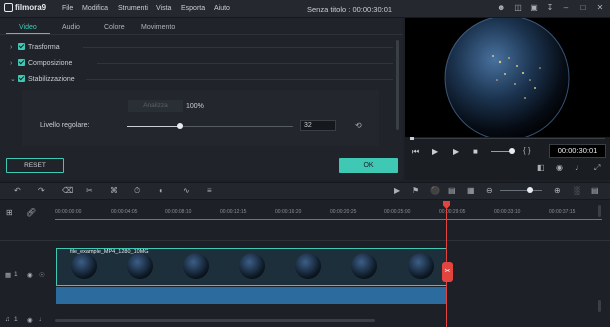 Image resolution: width=610 pixels, height=327 pixels. I want to click on marker-icon: ⚑, so click(415, 190).